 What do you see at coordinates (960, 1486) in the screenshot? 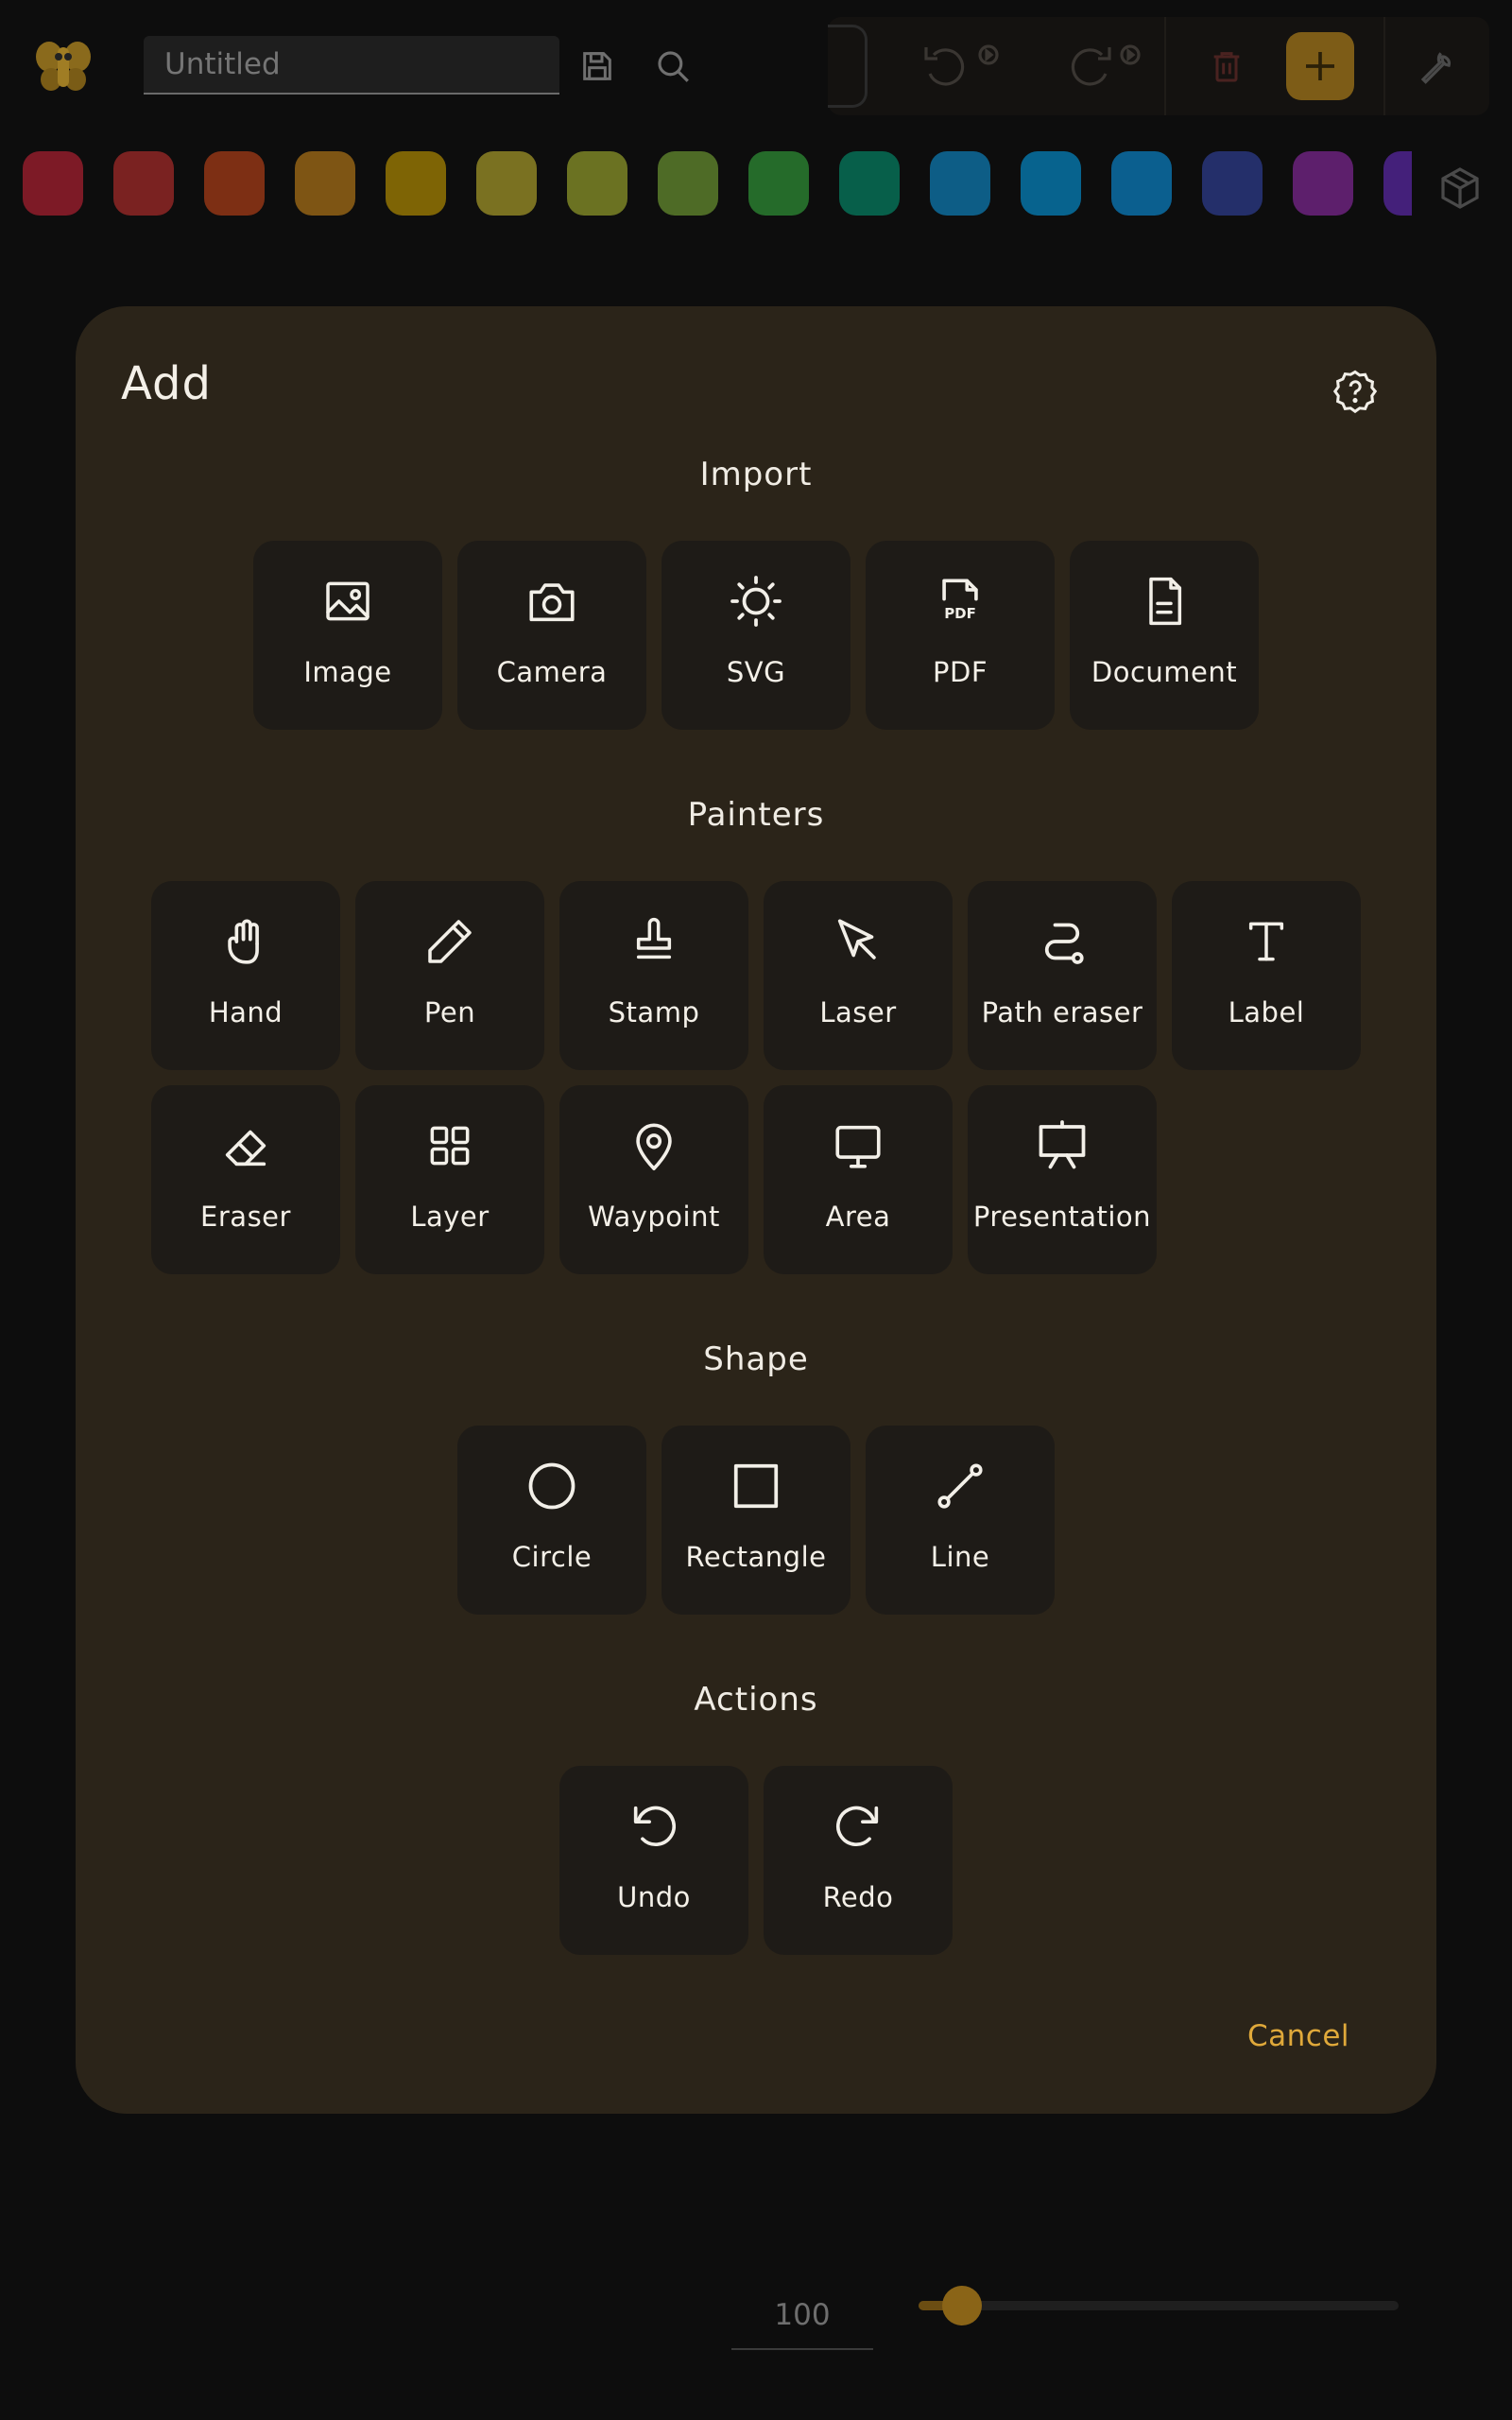
I see `line-icon` at bounding box center [960, 1486].